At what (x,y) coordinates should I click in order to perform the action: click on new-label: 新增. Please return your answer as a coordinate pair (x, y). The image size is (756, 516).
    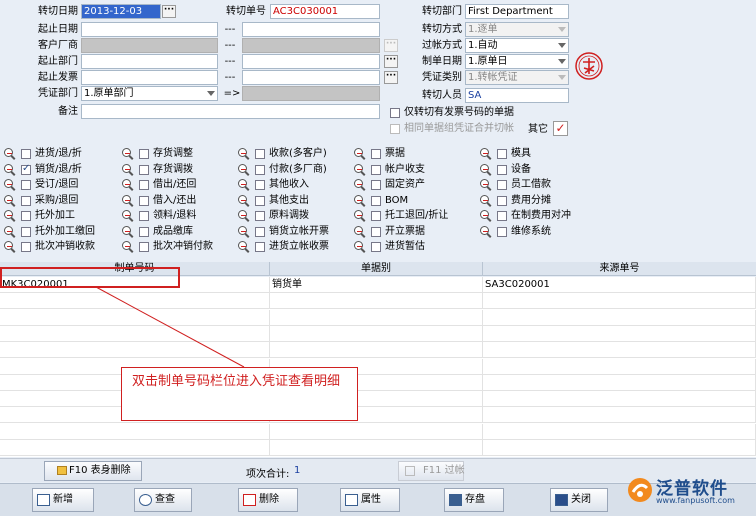
    Looking at the image, I should click on (63, 499).